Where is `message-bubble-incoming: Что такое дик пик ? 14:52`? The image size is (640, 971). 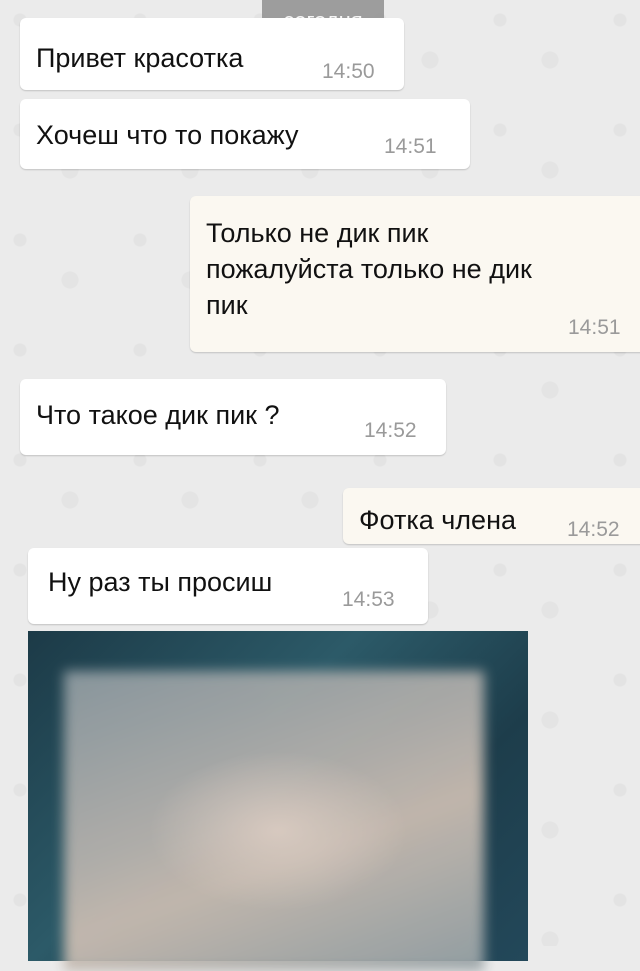
message-bubble-incoming: Что такое дик пик ? 14:52 is located at coordinates (233, 417).